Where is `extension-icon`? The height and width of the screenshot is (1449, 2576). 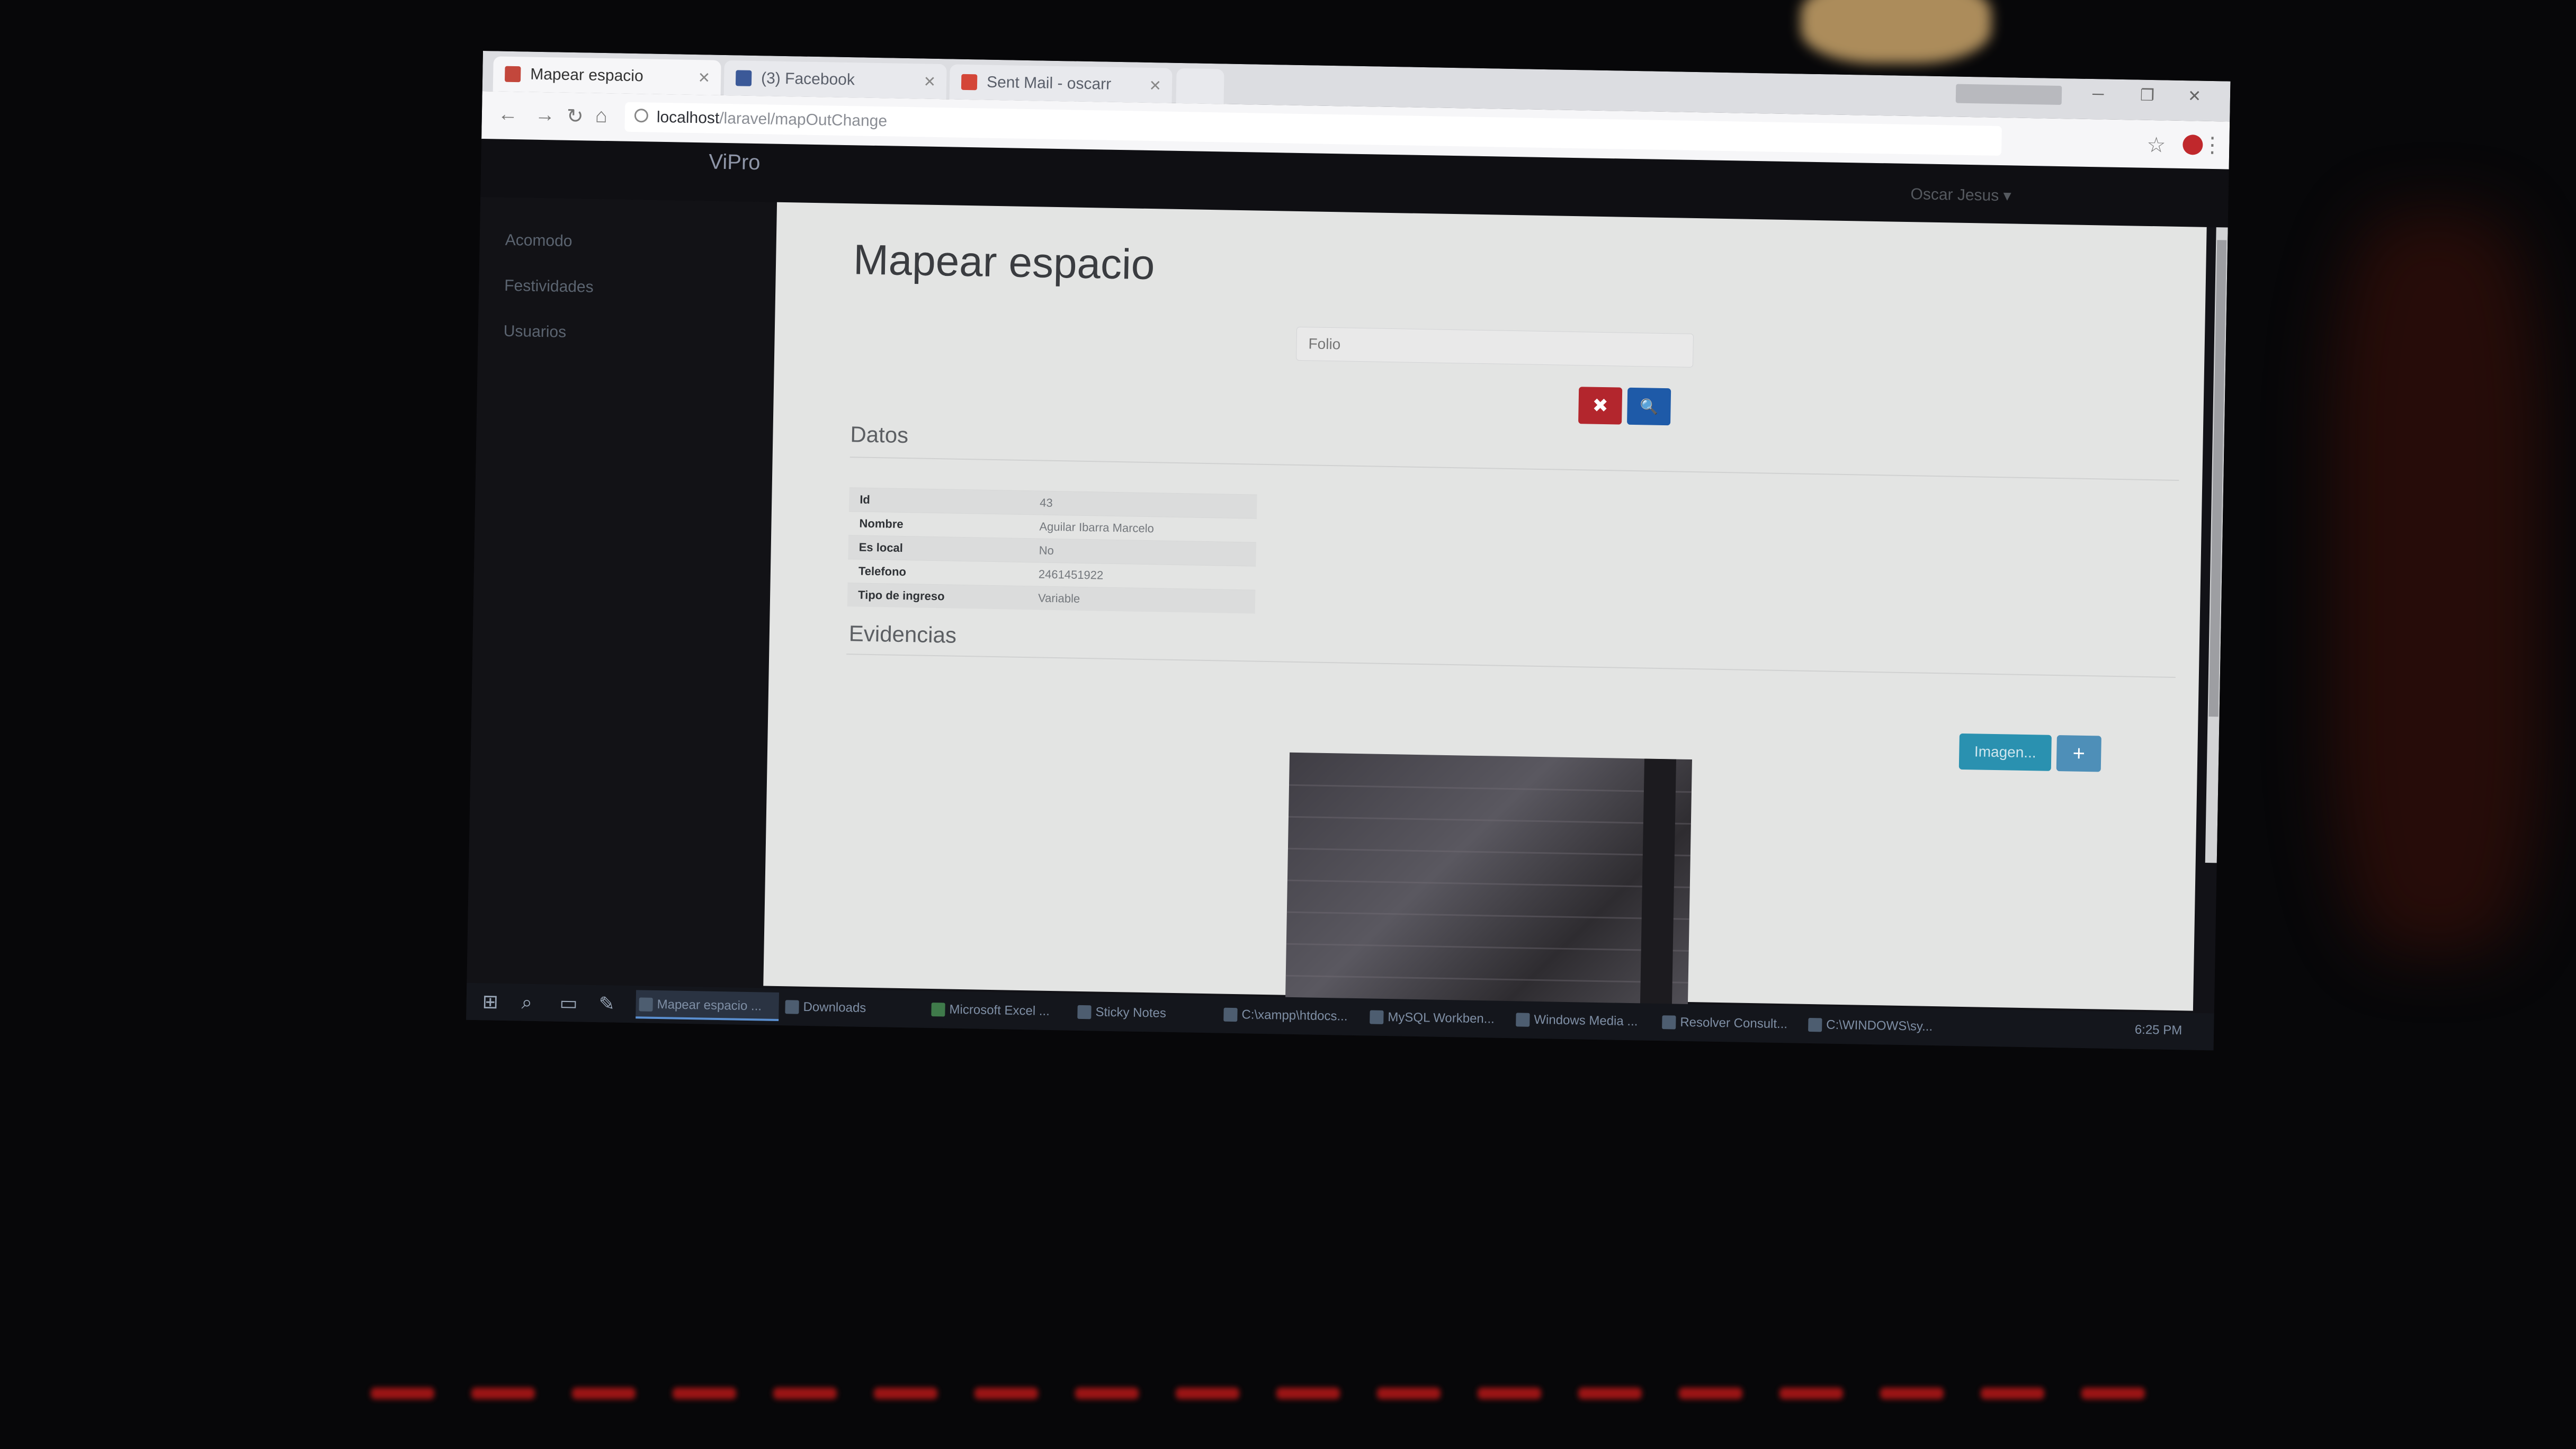 extension-icon is located at coordinates (2193, 145).